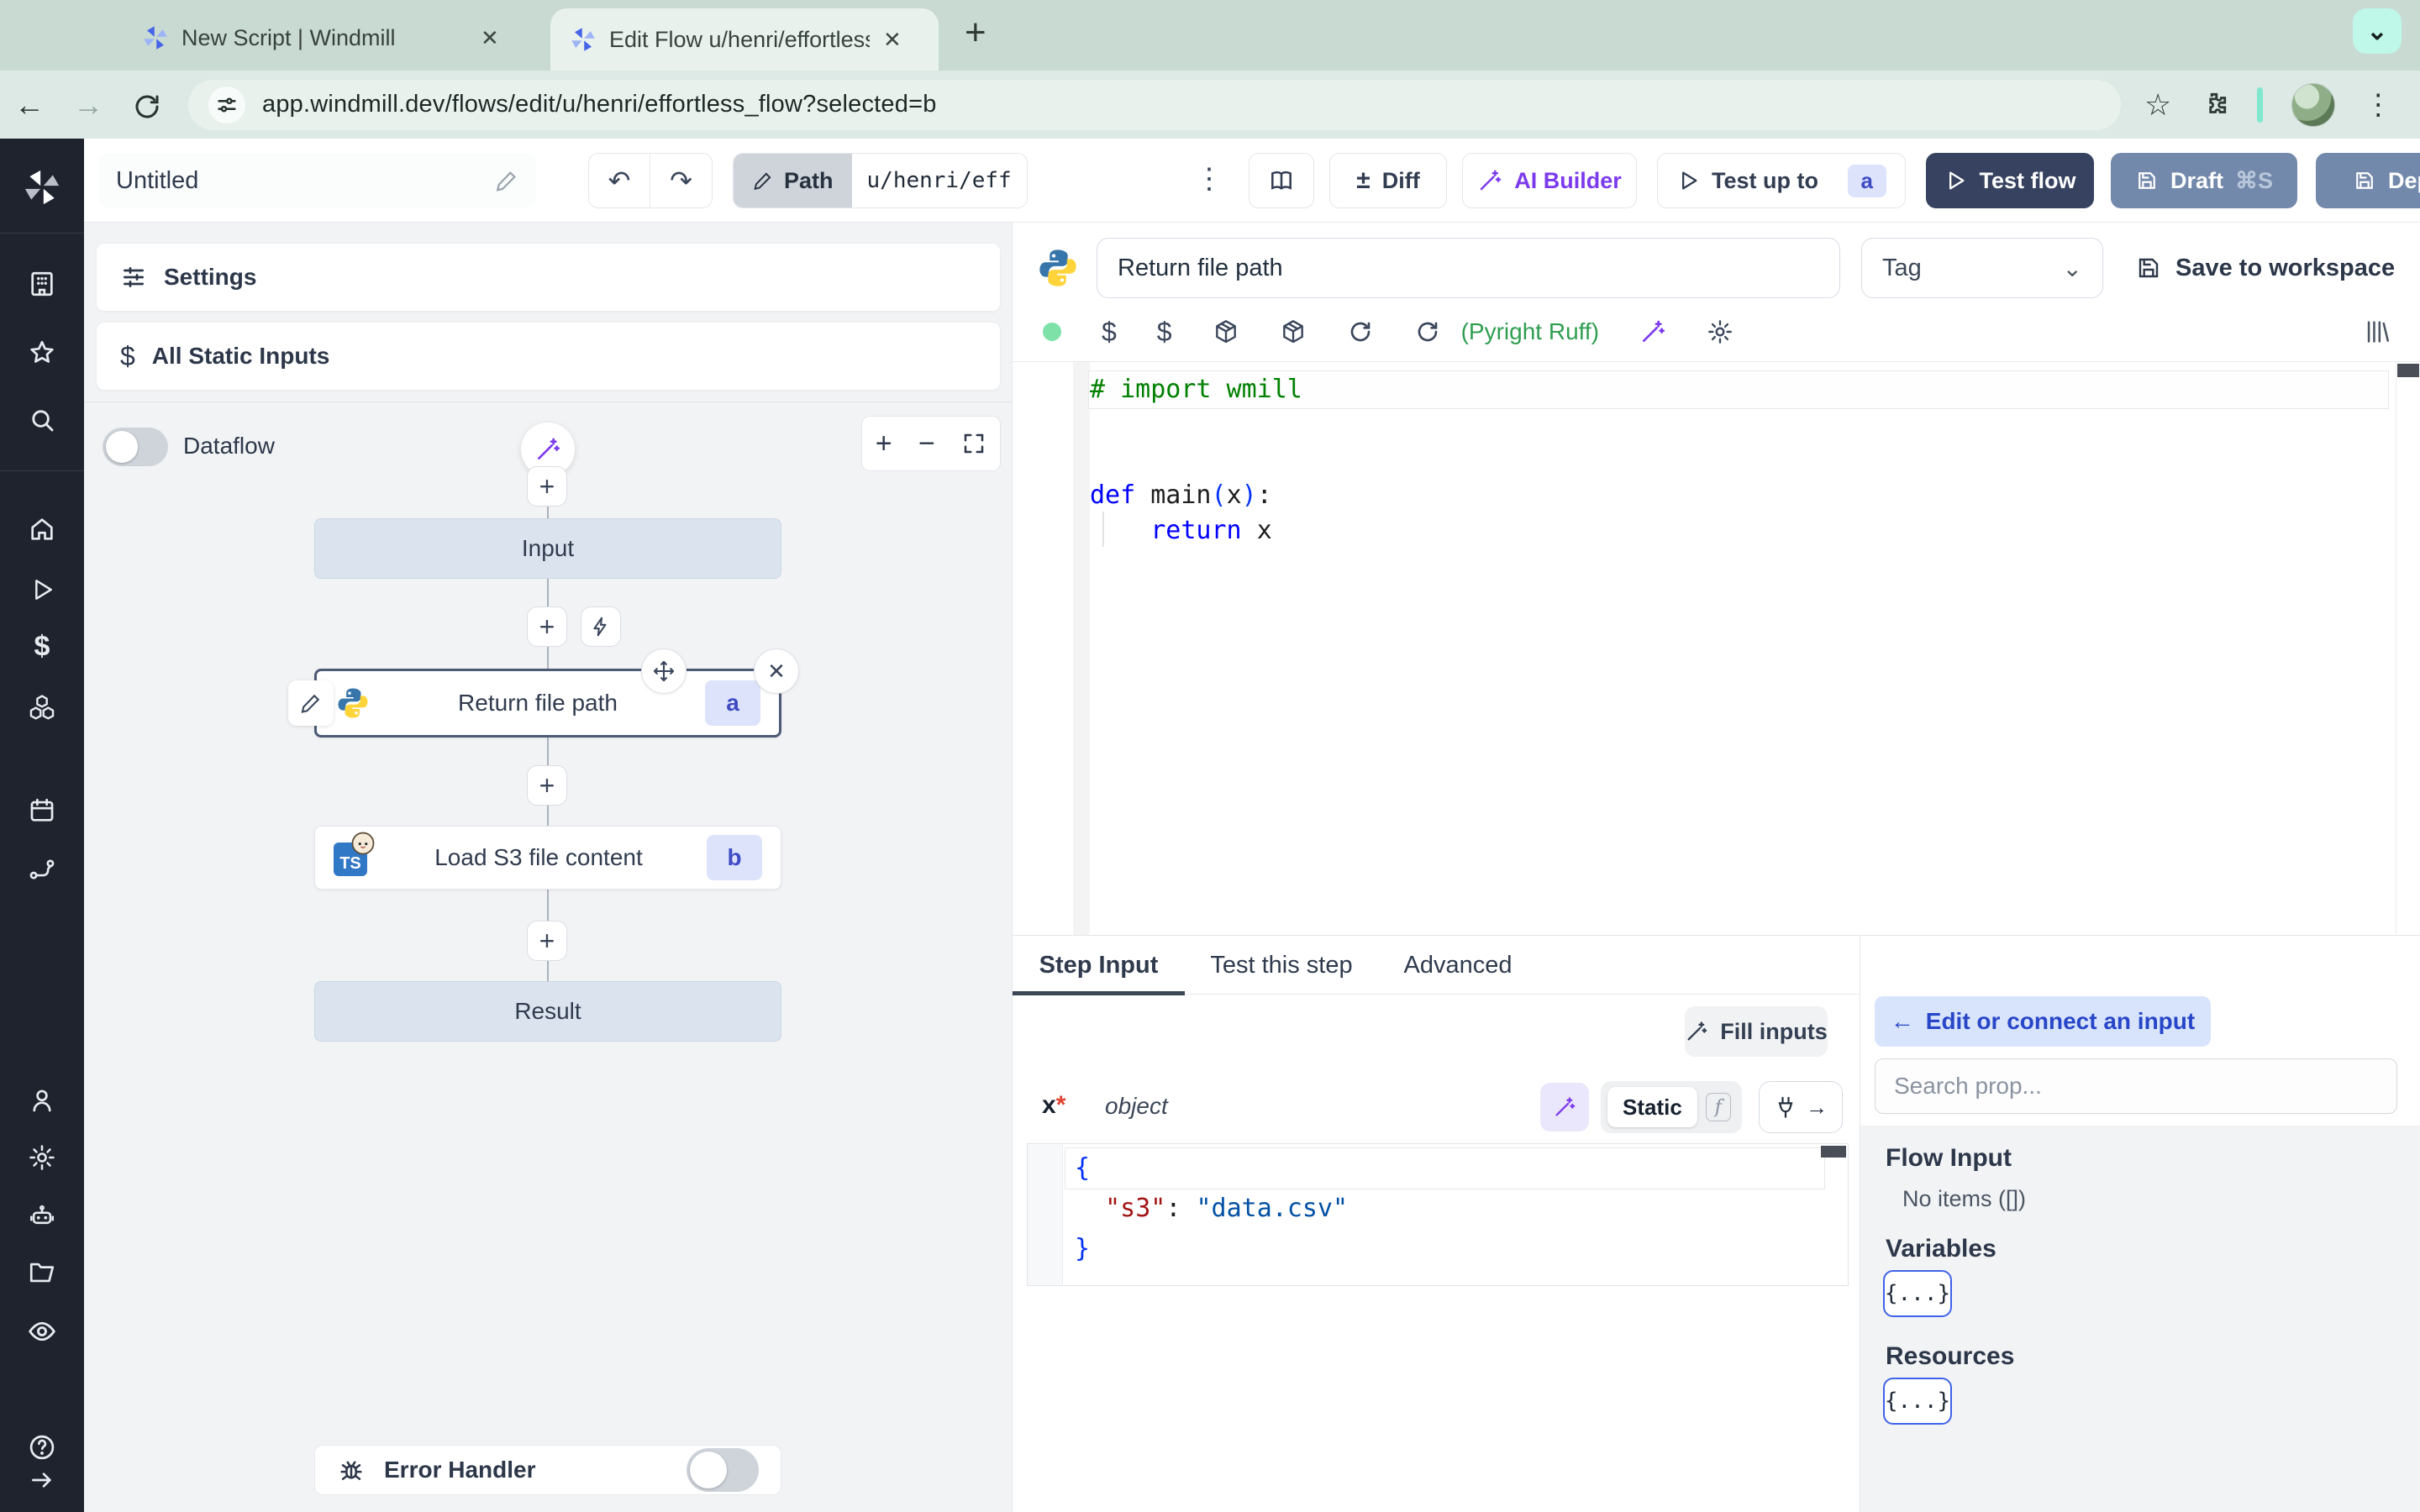  I want to click on resources-expand-button: {...}, so click(1918, 1401).